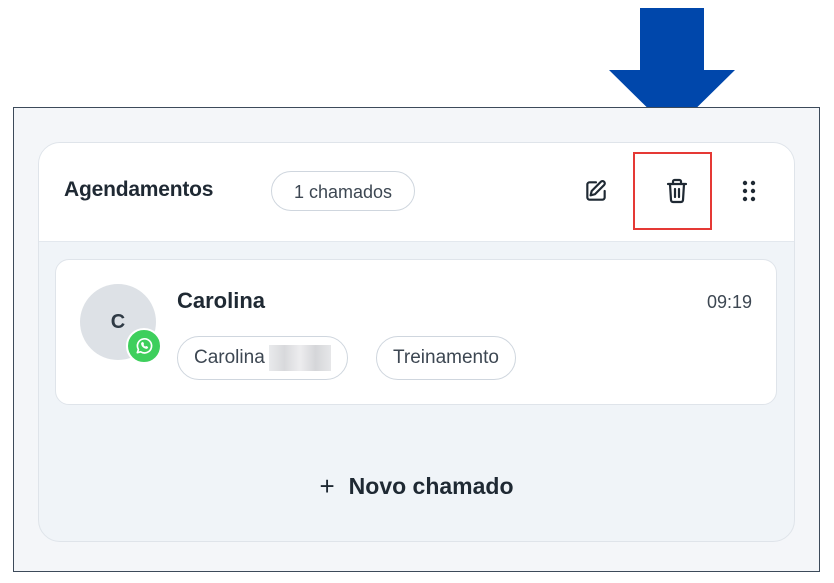  I want to click on new-ticket-button: + Novo chamado, so click(416, 486).